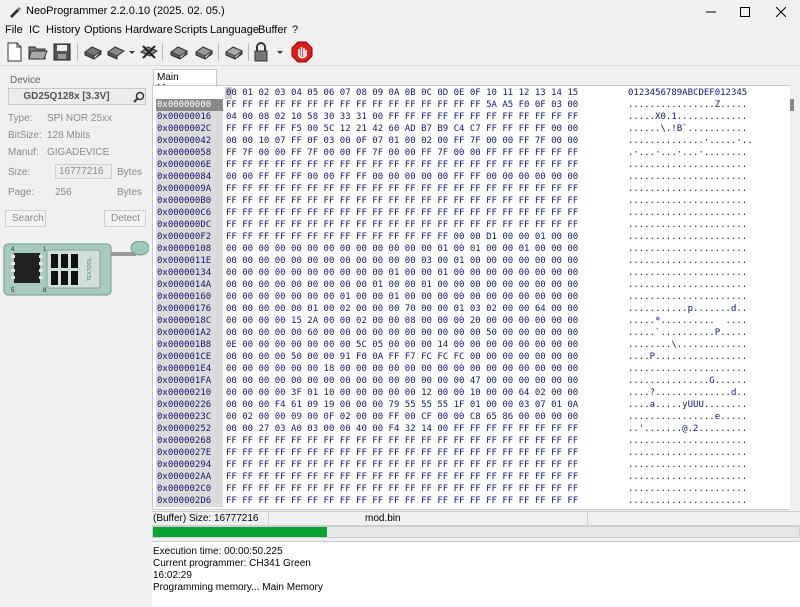  What do you see at coordinates (687, 309) in the screenshot?
I see `row-ascii: ...........p.......d..` at bounding box center [687, 309].